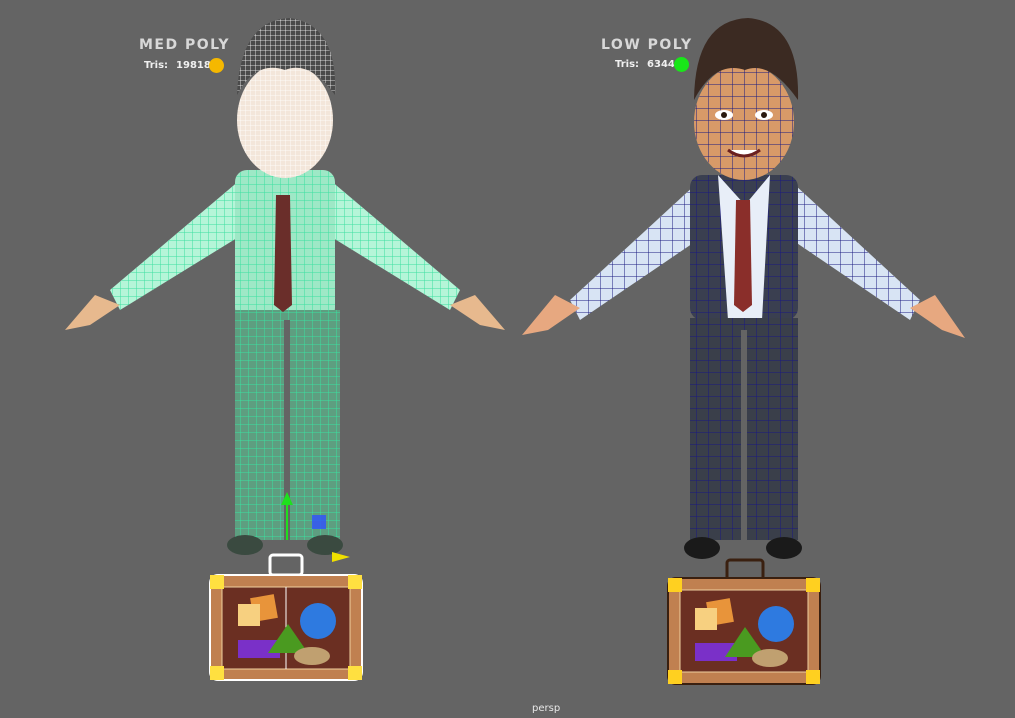 This screenshot has height=718, width=1015. What do you see at coordinates (744, 621) in the screenshot?
I see `low-poly-suitcase` at bounding box center [744, 621].